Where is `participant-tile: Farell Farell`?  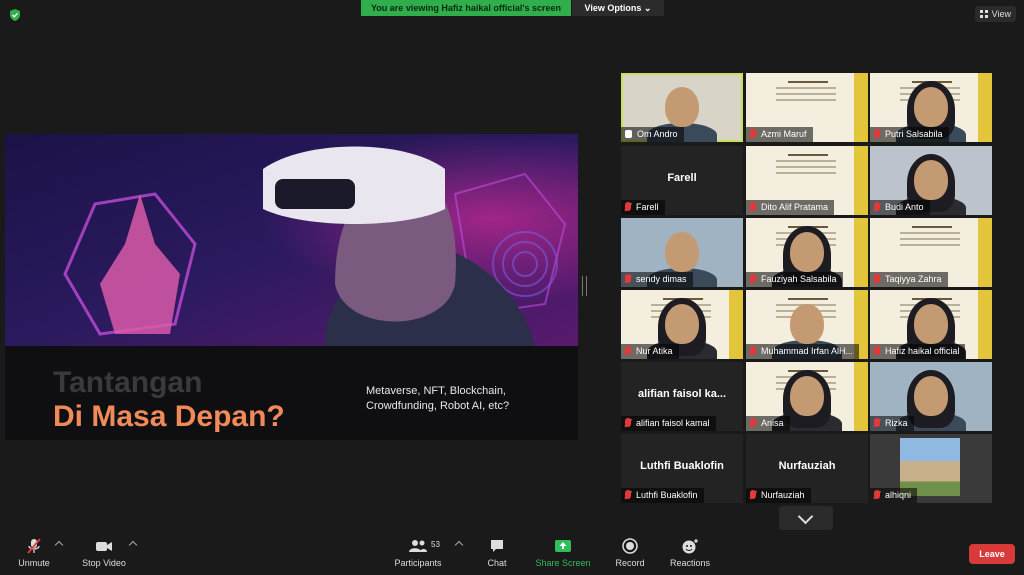
participant-tile: Farell Farell is located at coordinates (682, 180).